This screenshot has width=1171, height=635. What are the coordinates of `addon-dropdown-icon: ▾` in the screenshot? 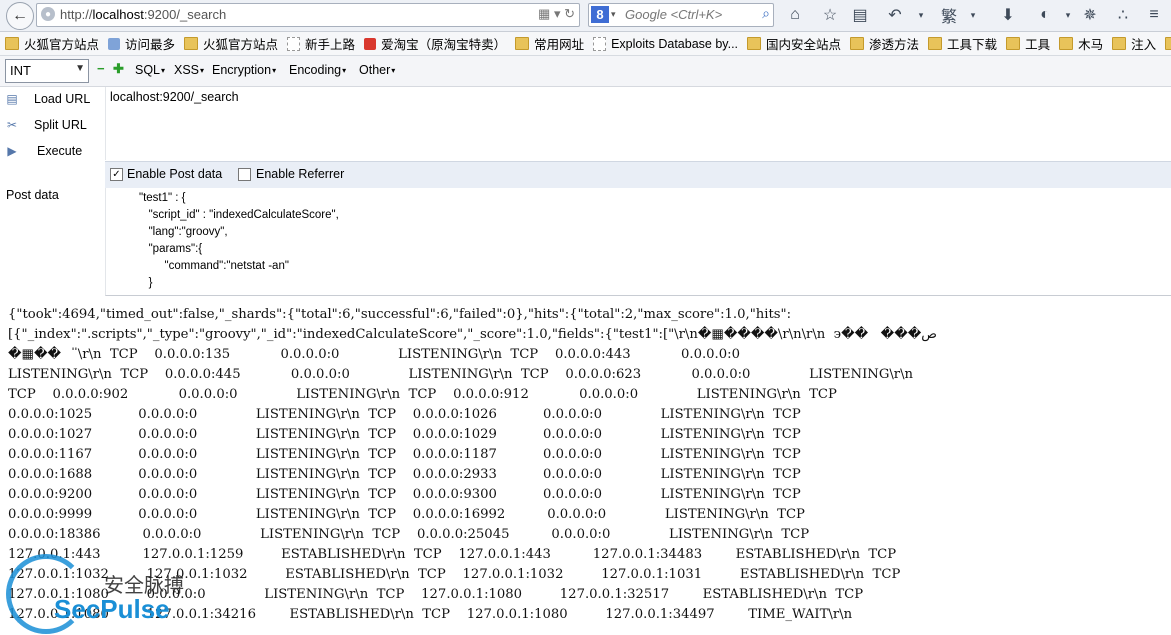 It's located at (1068, 15).